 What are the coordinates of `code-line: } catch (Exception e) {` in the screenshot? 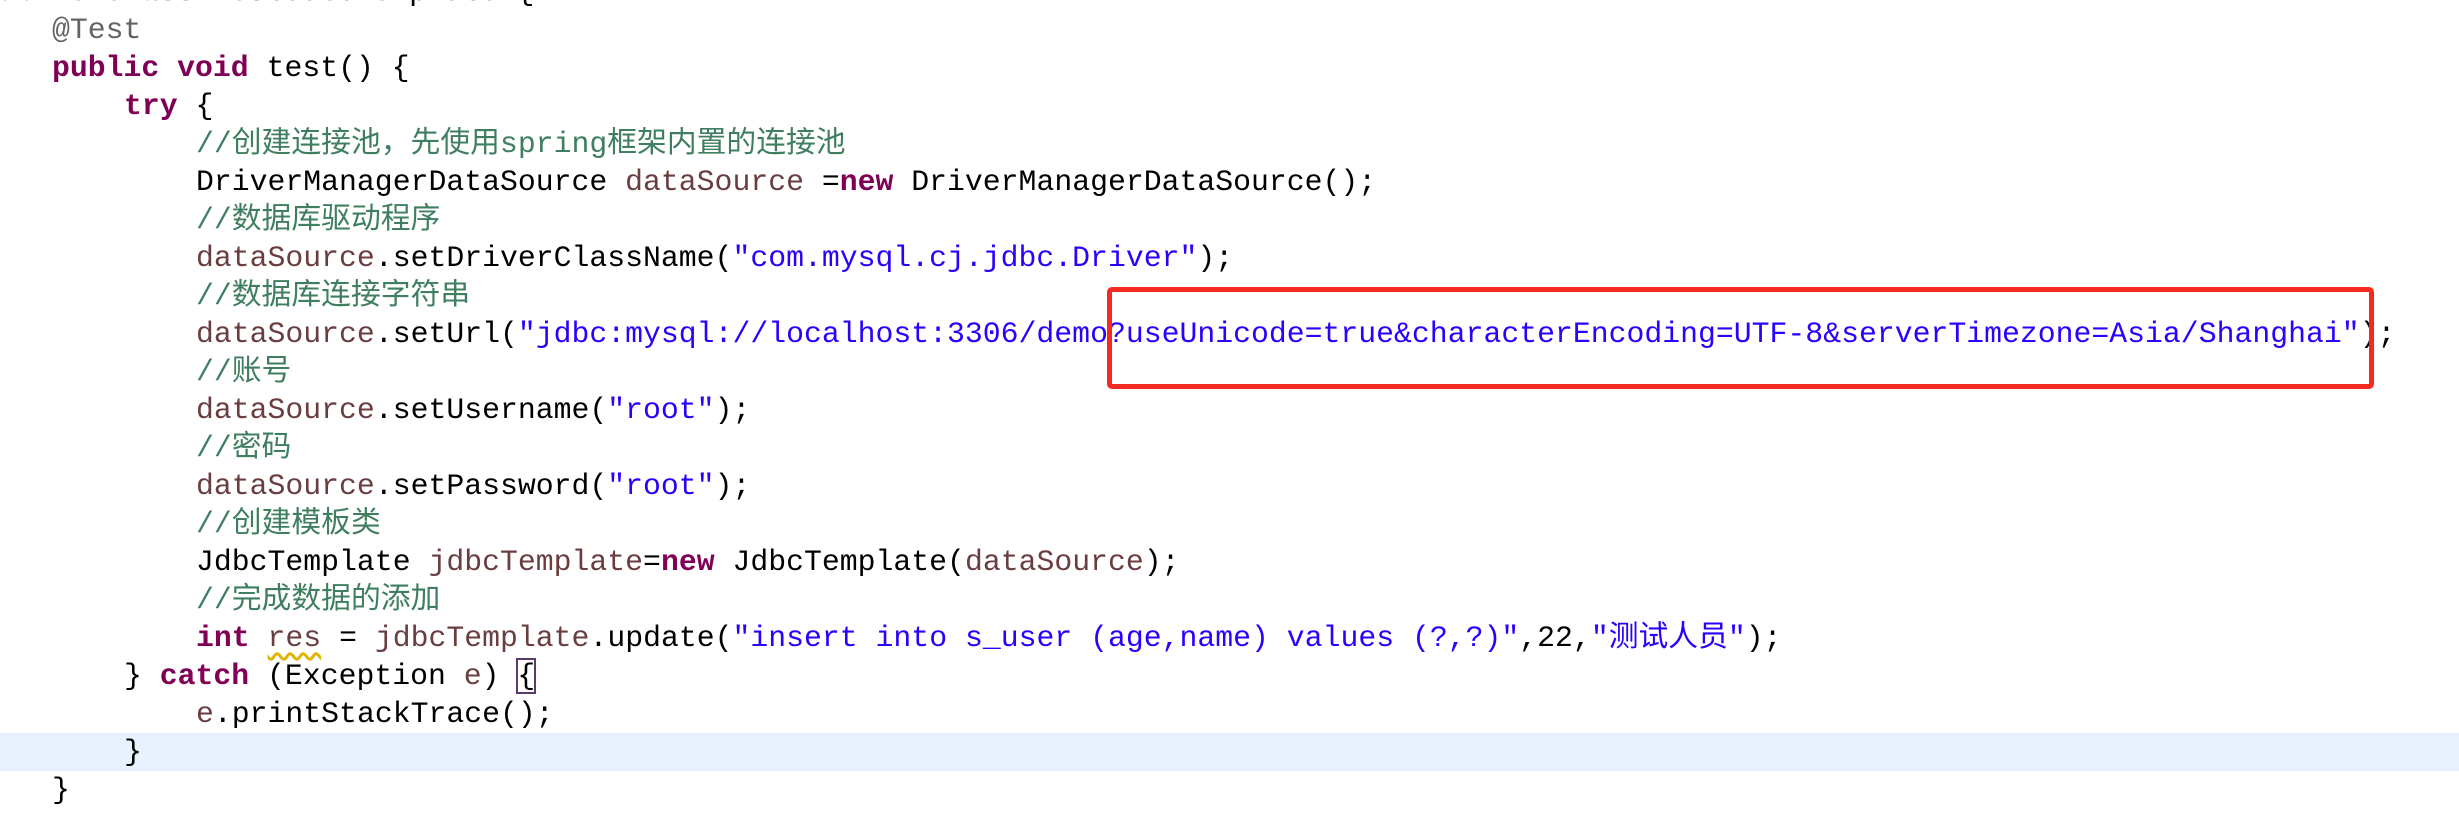 It's located at (1229, 676).